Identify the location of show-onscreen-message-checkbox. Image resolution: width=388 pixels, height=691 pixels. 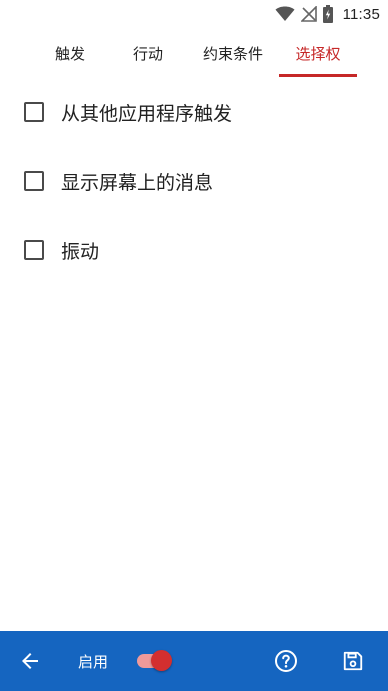
(34, 181).